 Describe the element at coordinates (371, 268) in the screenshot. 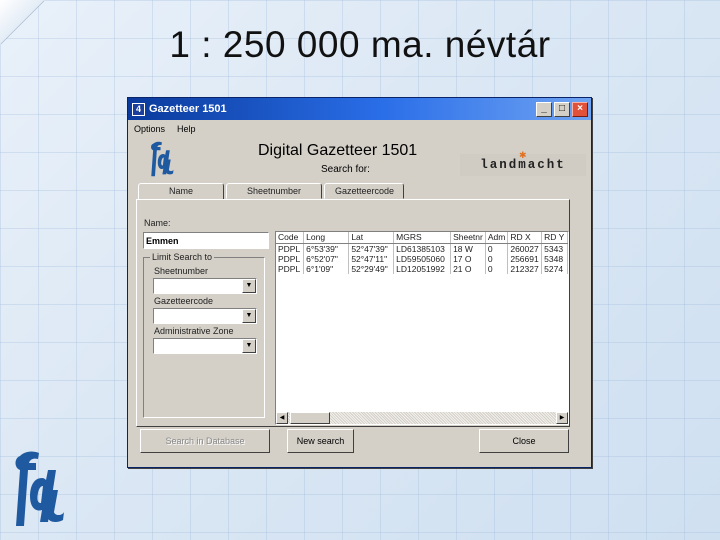

I see `table-cell: 52°29'49"` at that location.